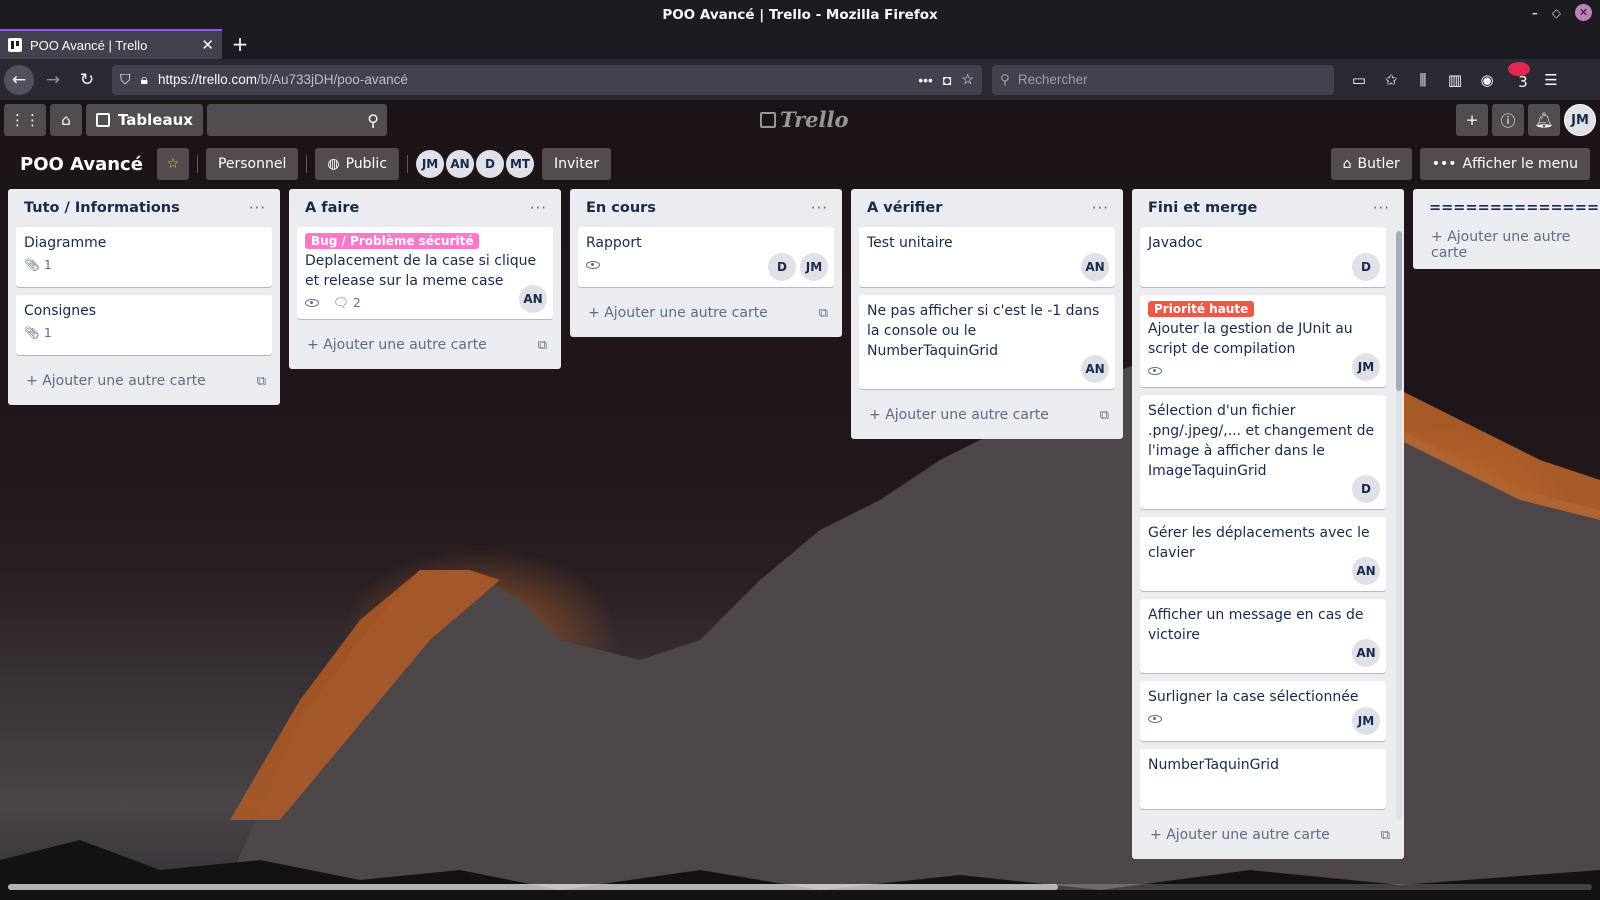 This screenshot has height=900, width=1600. I want to click on list-title: Fini et merge, so click(1202, 208).